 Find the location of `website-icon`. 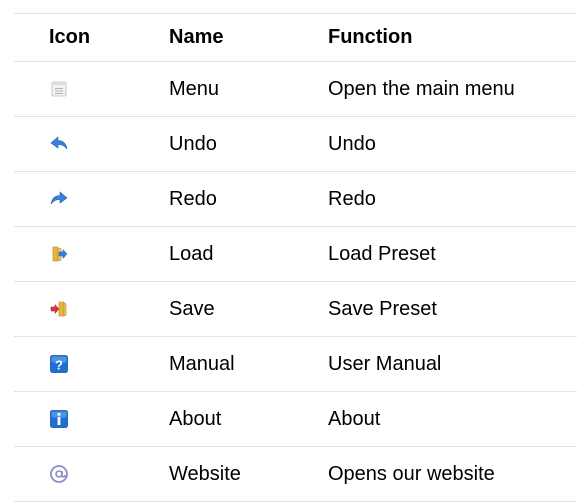

website-icon is located at coordinates (59, 474).